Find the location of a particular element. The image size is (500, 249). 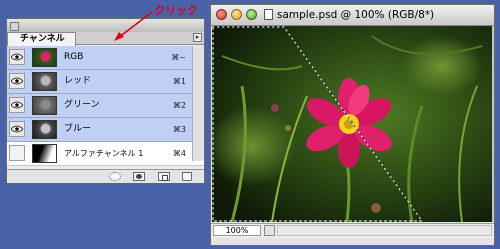

new-channel-icon is located at coordinates (164, 176).